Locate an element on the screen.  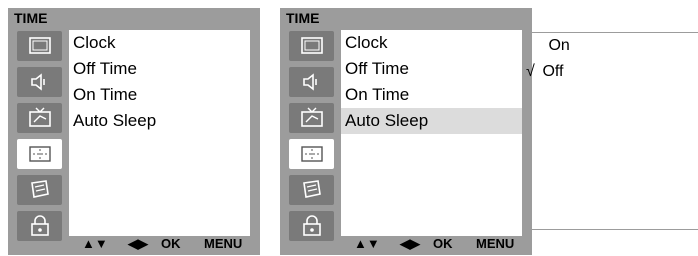
option-on: On is located at coordinates (612, 46).